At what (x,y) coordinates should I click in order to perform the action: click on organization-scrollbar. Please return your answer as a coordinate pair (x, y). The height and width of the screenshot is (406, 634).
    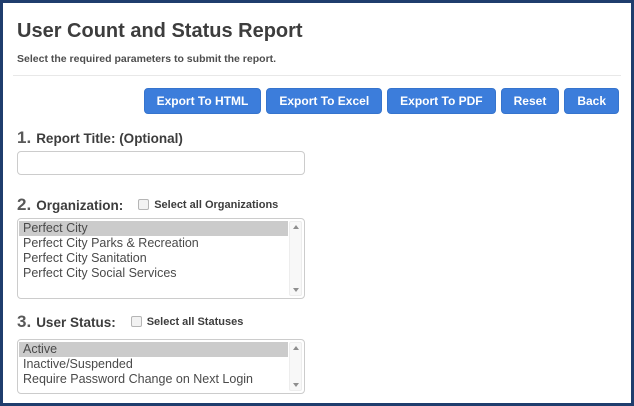
    Looking at the image, I should click on (295, 258).